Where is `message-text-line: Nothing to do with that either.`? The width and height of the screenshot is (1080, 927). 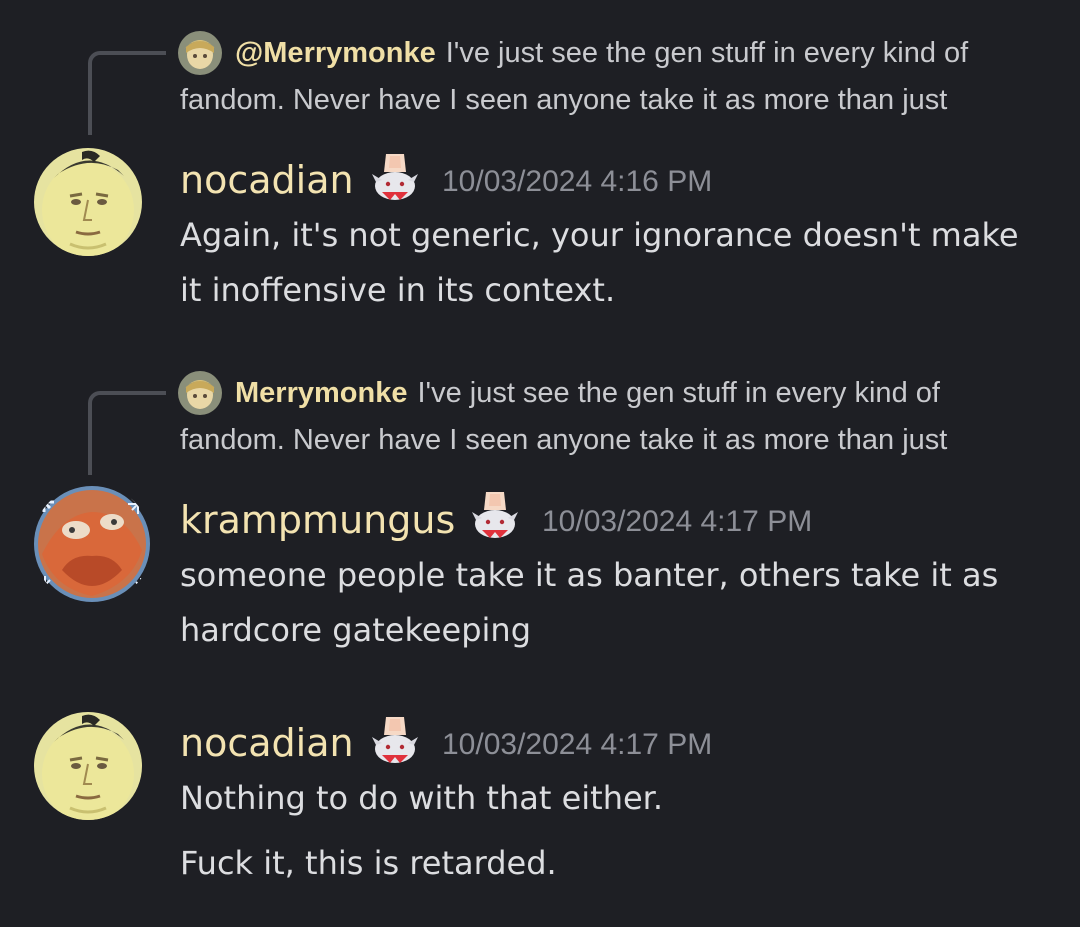
message-text-line: Nothing to do with that either. is located at coordinates (422, 798).